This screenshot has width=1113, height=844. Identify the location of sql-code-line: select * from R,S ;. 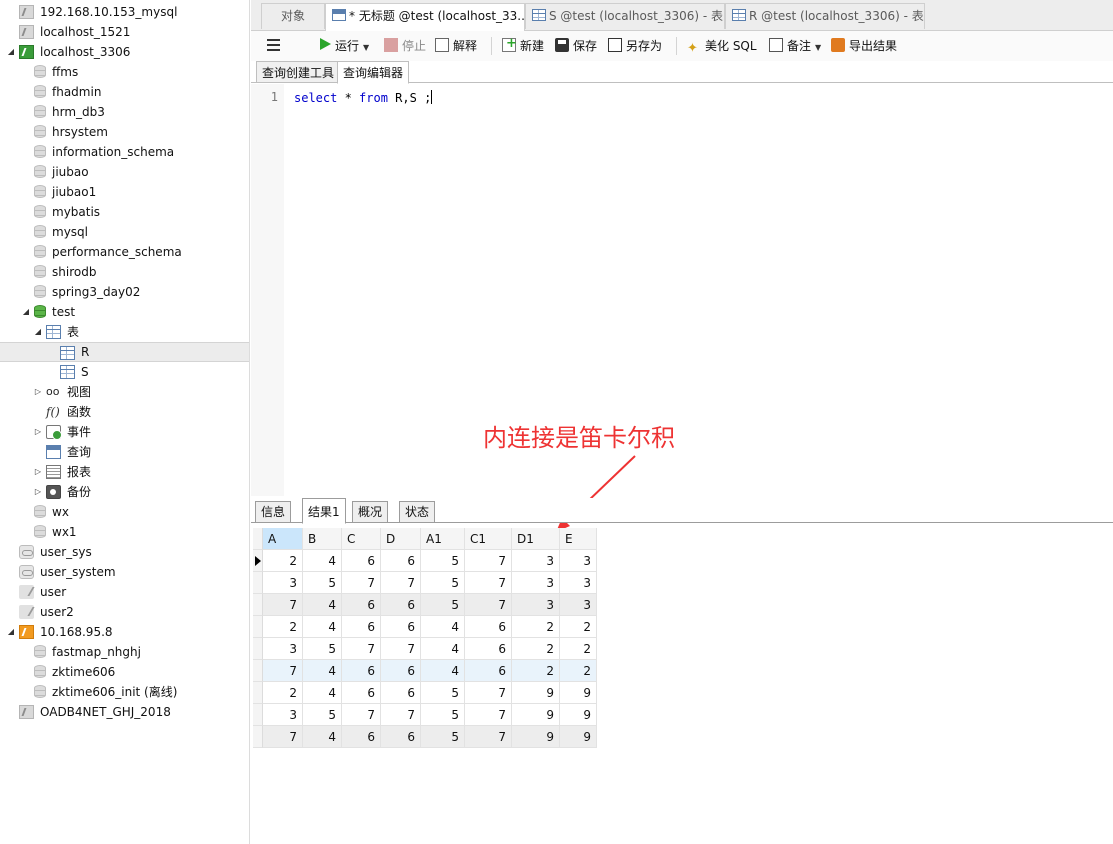
(363, 97).